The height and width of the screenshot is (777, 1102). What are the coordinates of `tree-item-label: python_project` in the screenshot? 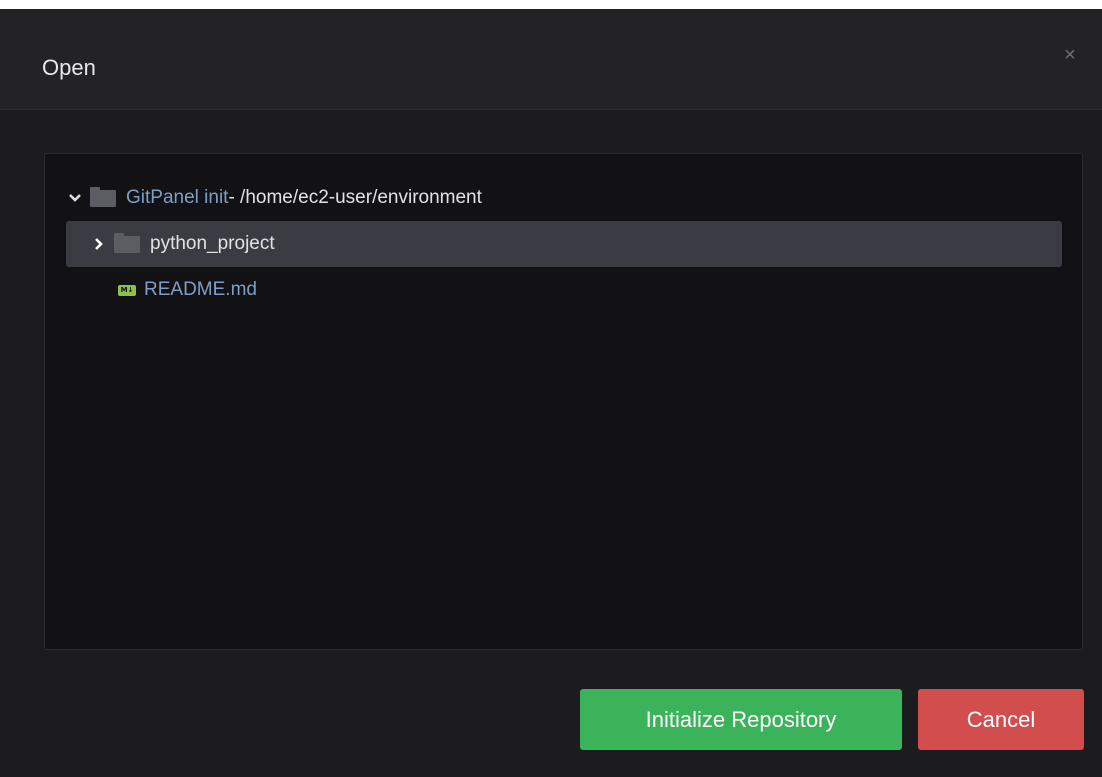 It's located at (212, 243).